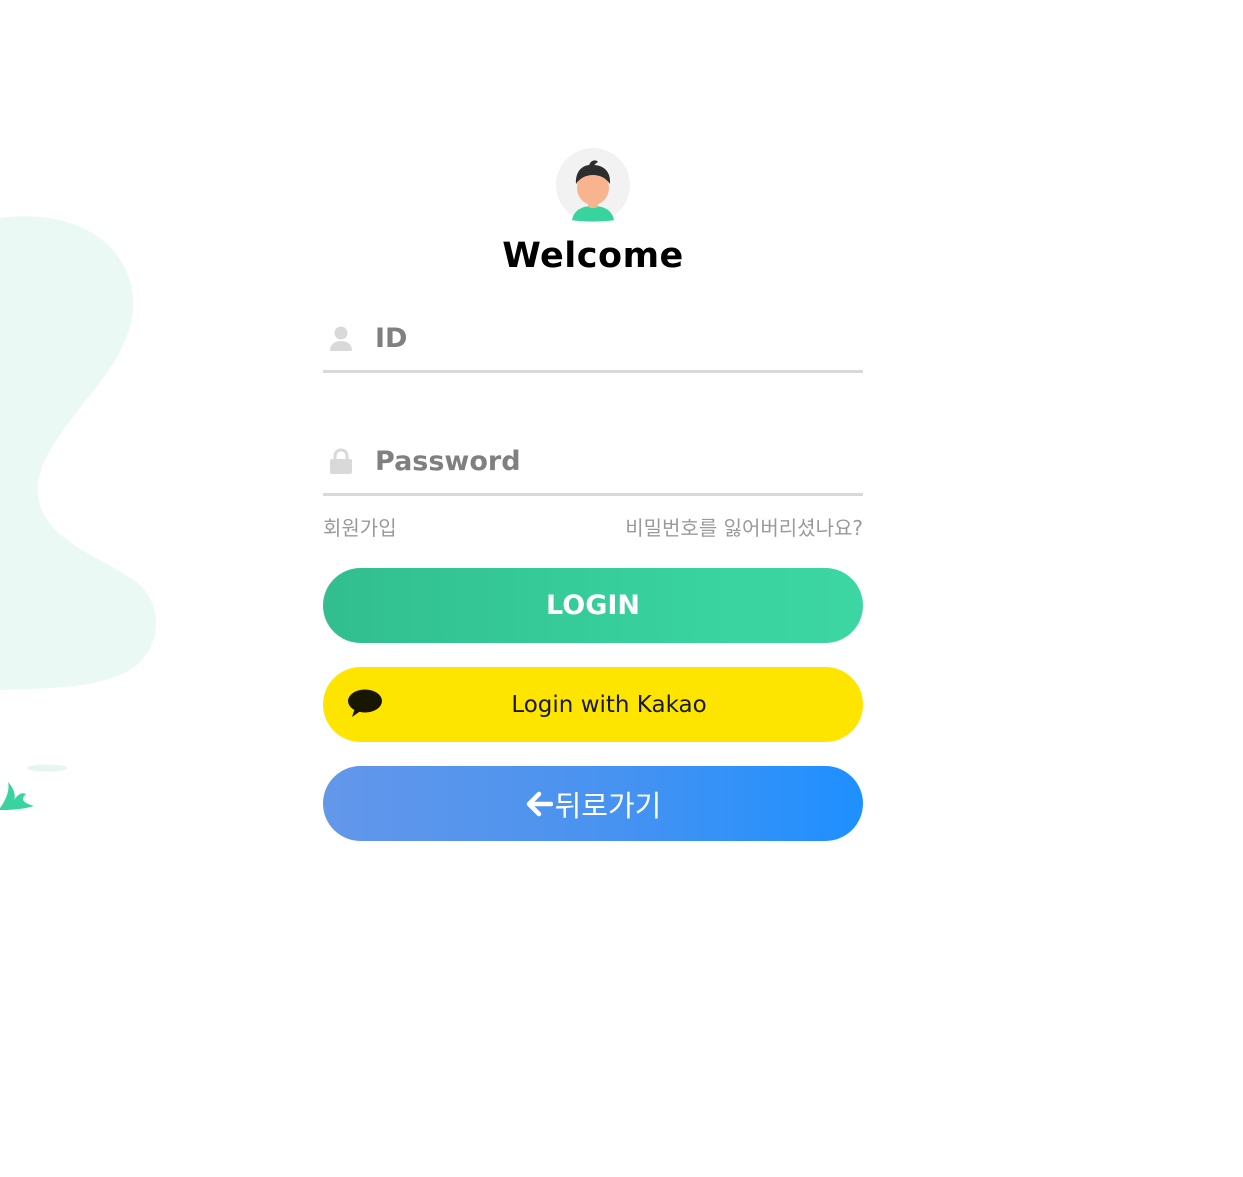  I want to click on back-button-label: 뒤로가기, so click(608, 805).